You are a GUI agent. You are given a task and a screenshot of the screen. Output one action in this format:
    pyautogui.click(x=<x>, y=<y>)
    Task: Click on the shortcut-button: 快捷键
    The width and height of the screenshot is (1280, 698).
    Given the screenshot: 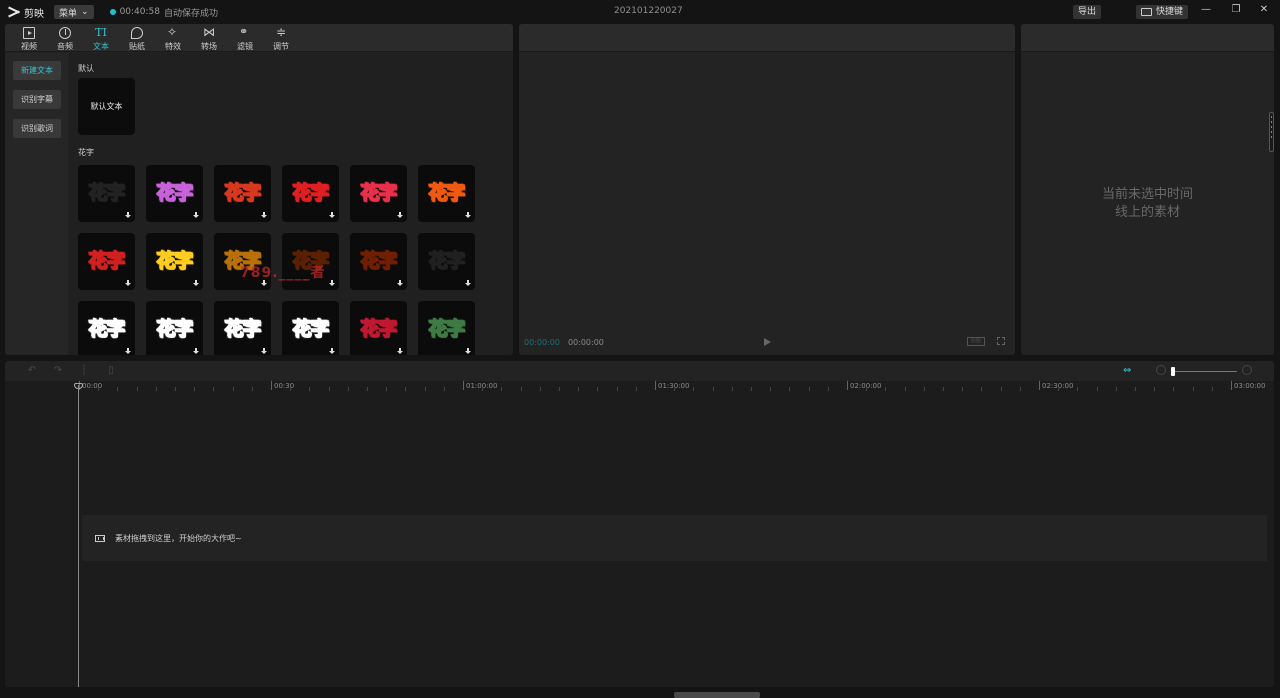 What is the action you would take?
    pyautogui.click(x=1162, y=12)
    